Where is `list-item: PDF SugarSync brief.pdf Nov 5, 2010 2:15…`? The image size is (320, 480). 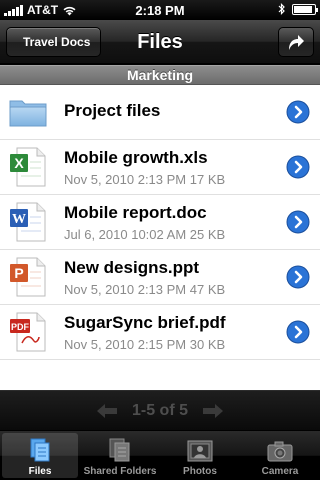
list-item: PDF SugarSync brief.pdf Nov 5, 2010 2:15… is located at coordinates (160, 332).